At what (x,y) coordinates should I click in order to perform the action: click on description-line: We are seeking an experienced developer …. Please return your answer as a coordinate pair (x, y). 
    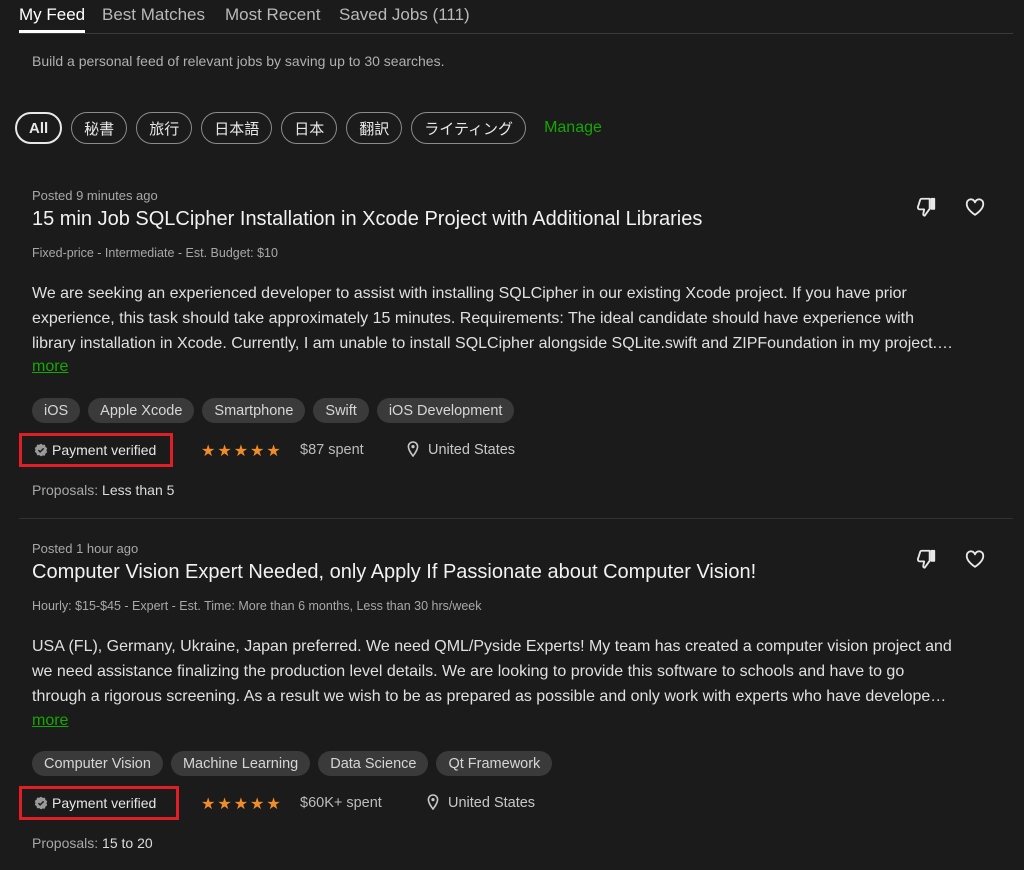
    Looking at the image, I should click on (469, 293).